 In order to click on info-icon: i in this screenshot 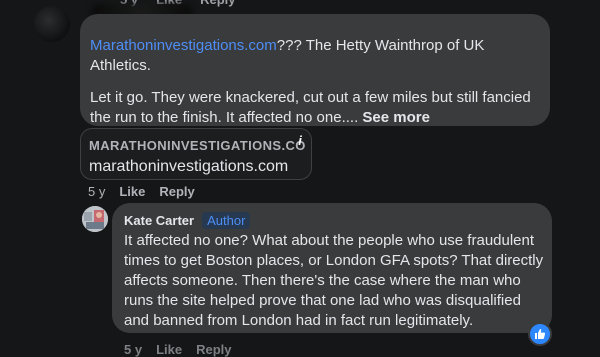, I will do `click(300, 141)`.